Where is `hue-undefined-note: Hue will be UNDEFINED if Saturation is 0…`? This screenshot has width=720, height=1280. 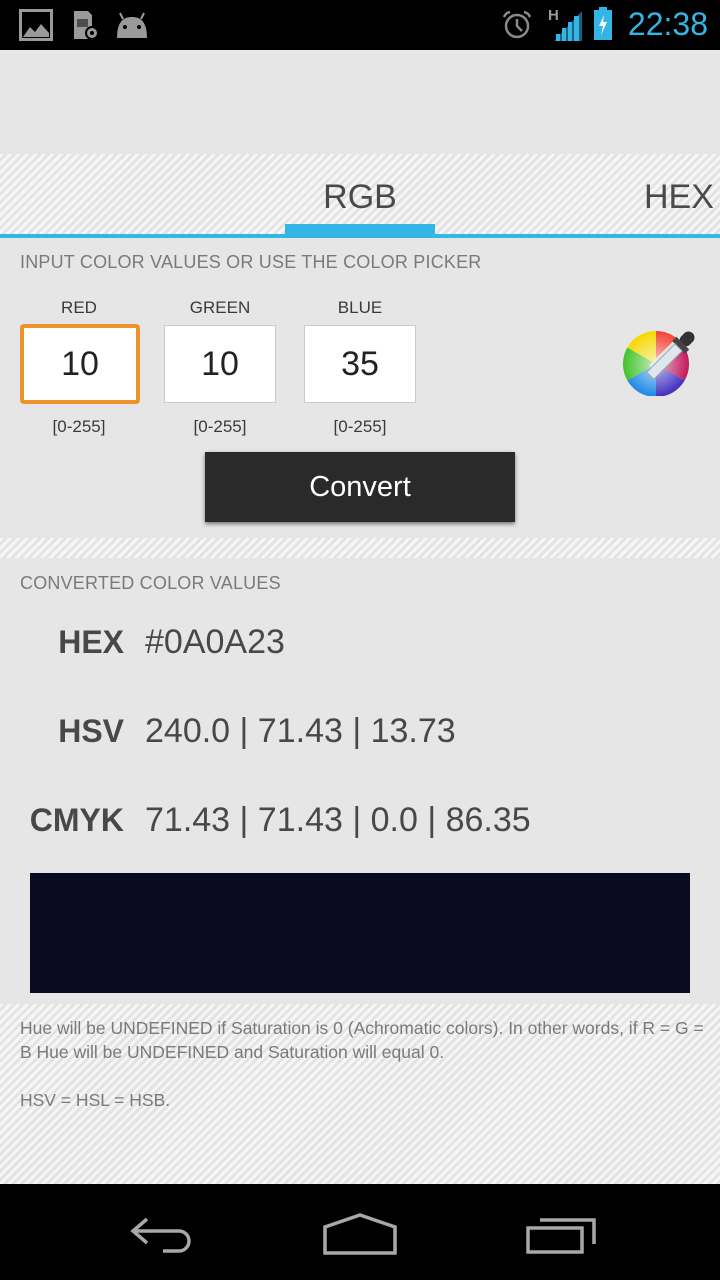
hue-undefined-note: Hue will be UNDEFINED if Saturation is 0… is located at coordinates (362, 1040).